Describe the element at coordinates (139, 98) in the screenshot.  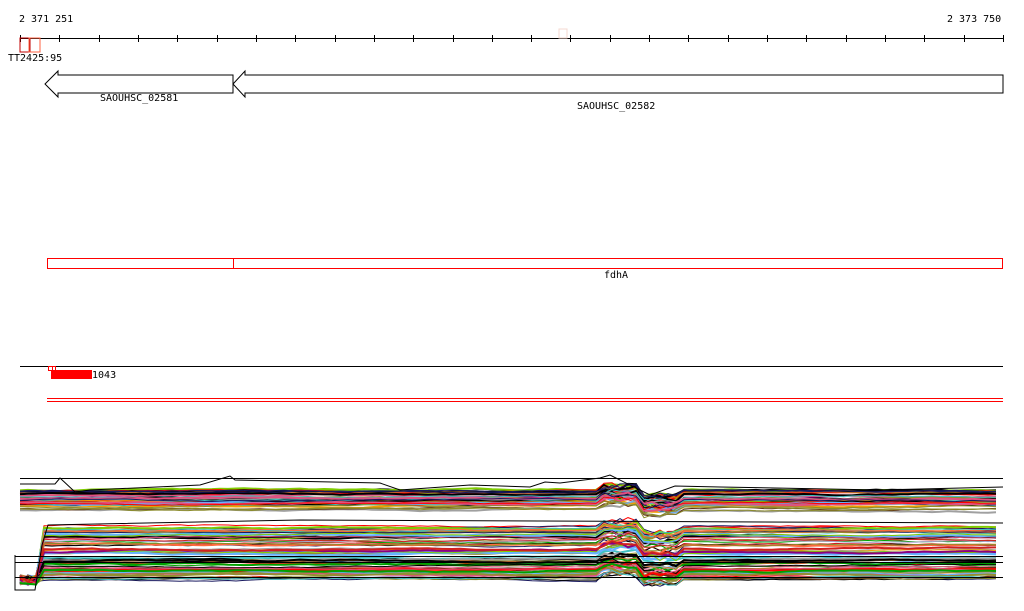
I see `gene-label-saouhsc-02581: SAOUHSC_02581` at that location.